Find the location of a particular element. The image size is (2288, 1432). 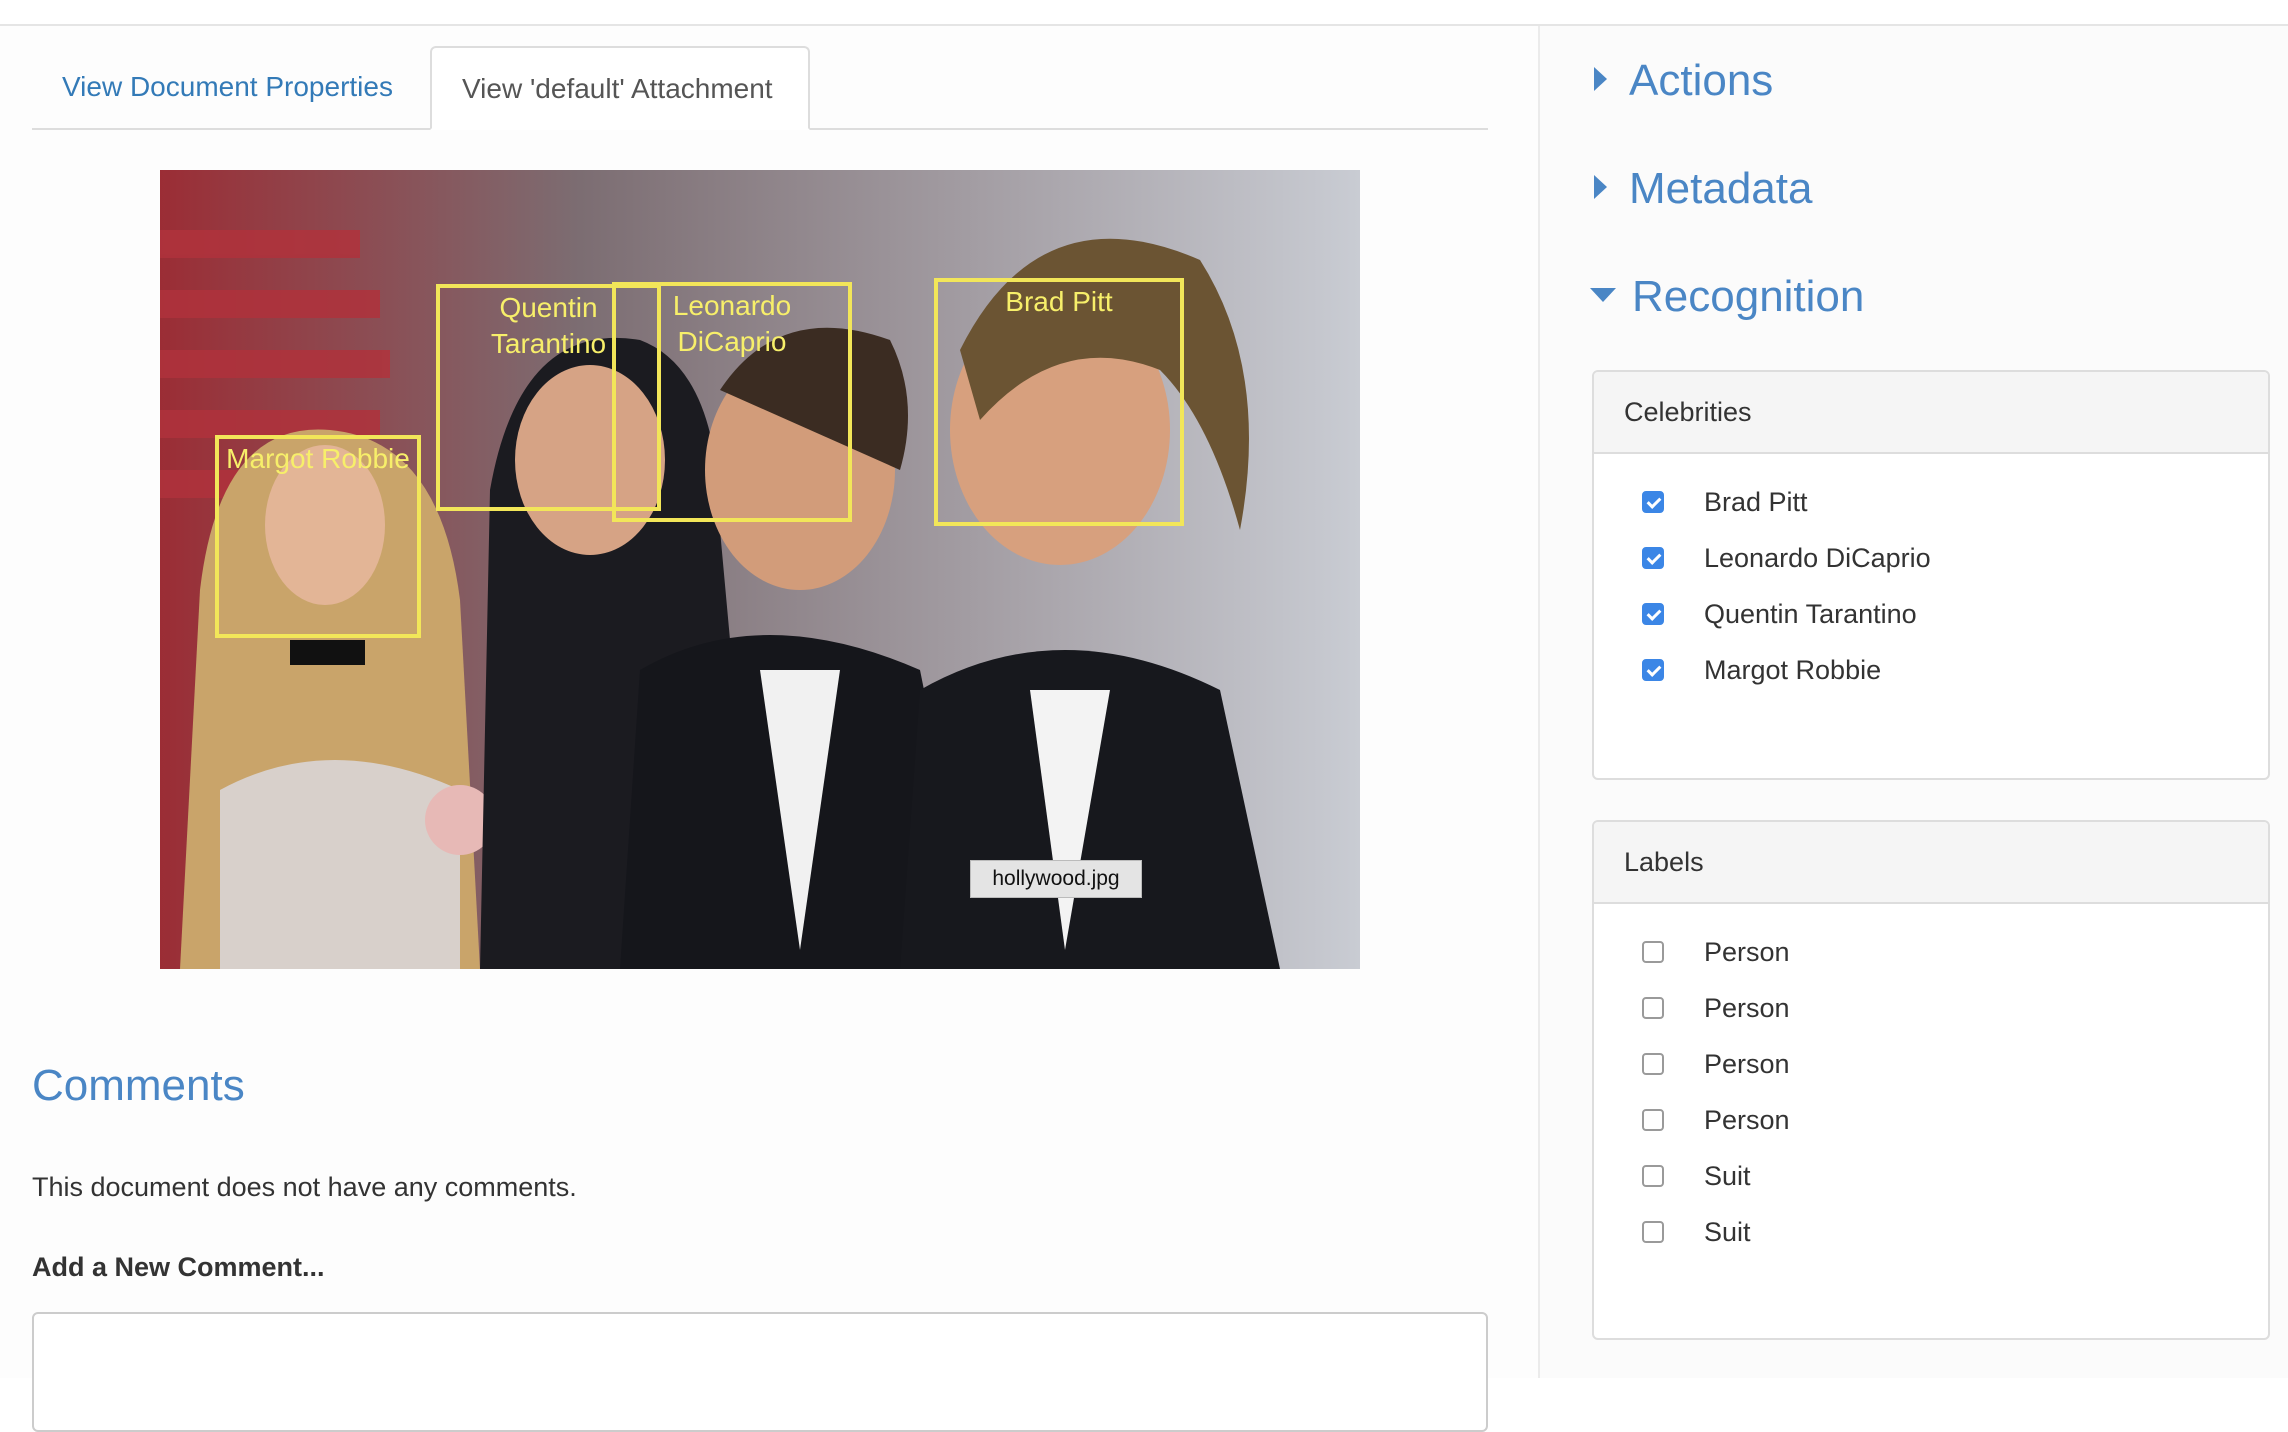

face-label: Brad Pitt is located at coordinates (1059, 301).